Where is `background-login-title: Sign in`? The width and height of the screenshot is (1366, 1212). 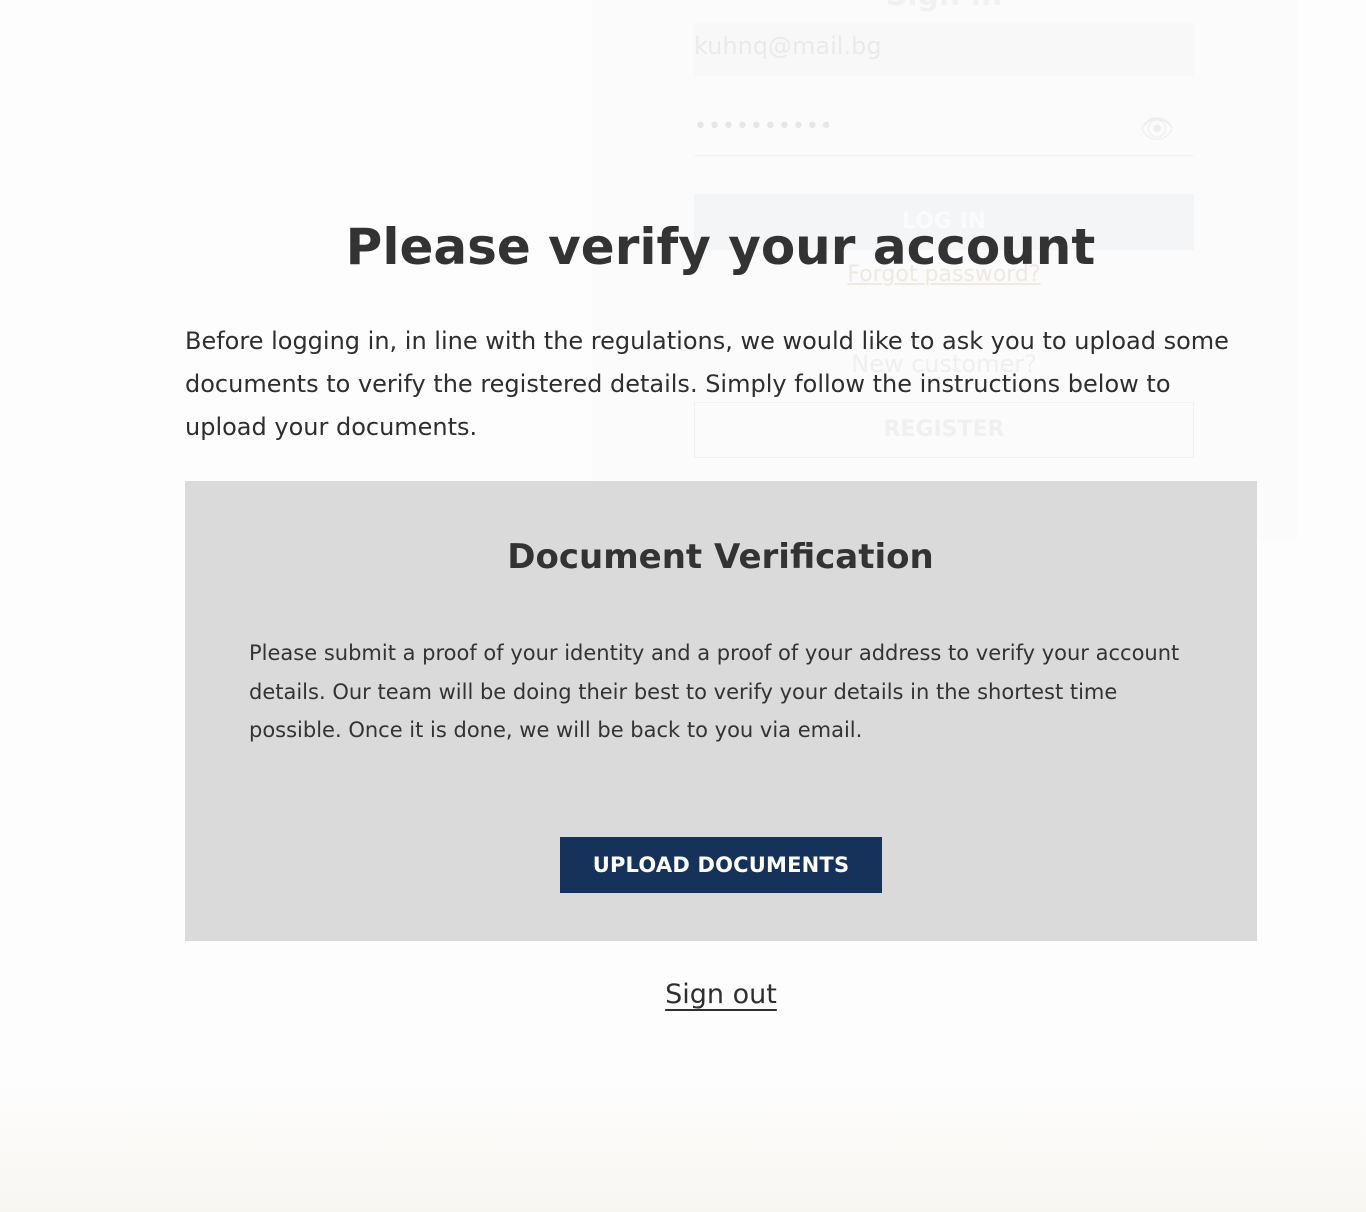 background-login-title: Sign in is located at coordinates (944, 6).